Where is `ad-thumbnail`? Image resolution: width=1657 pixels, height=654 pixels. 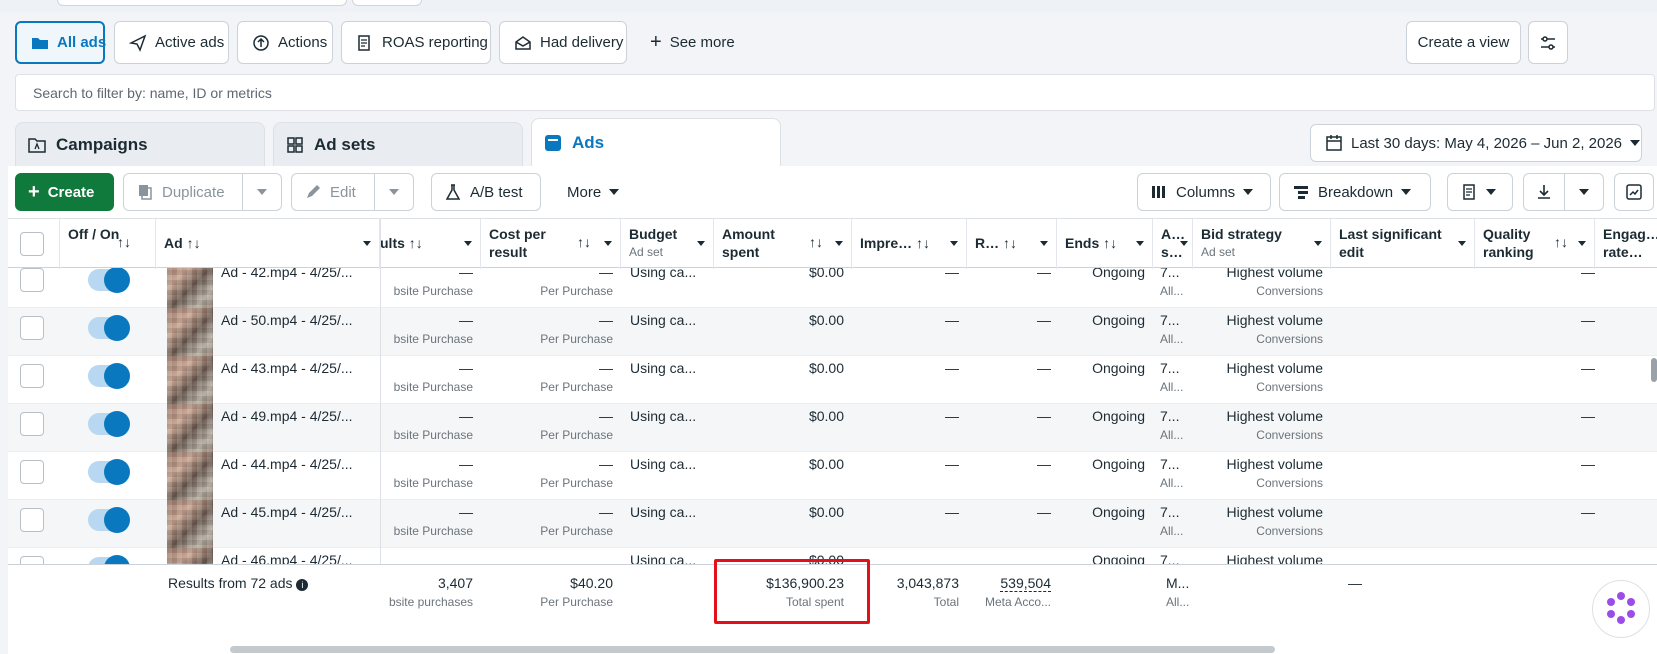 ad-thumbnail is located at coordinates (190, 524).